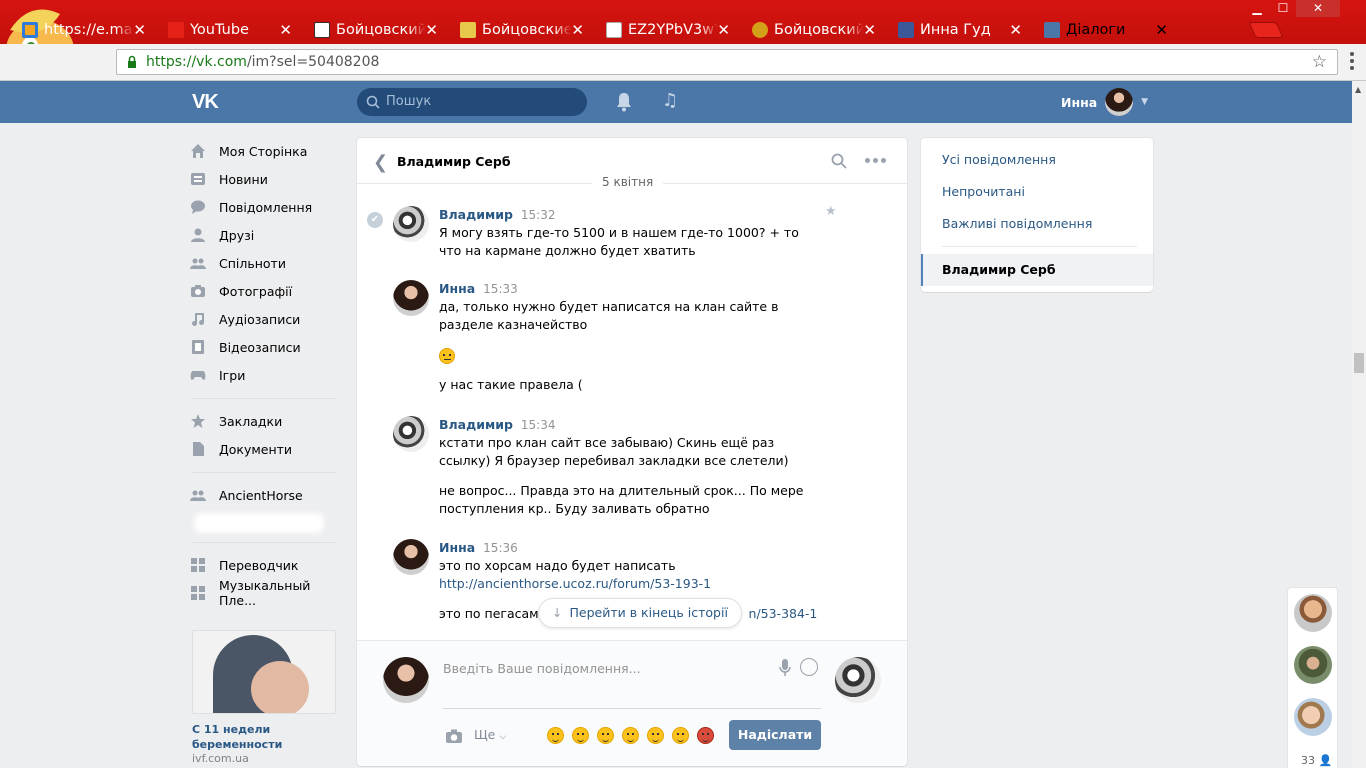  What do you see at coordinates (1052, 30) in the screenshot?
I see `vk-messages-icon` at bounding box center [1052, 30].